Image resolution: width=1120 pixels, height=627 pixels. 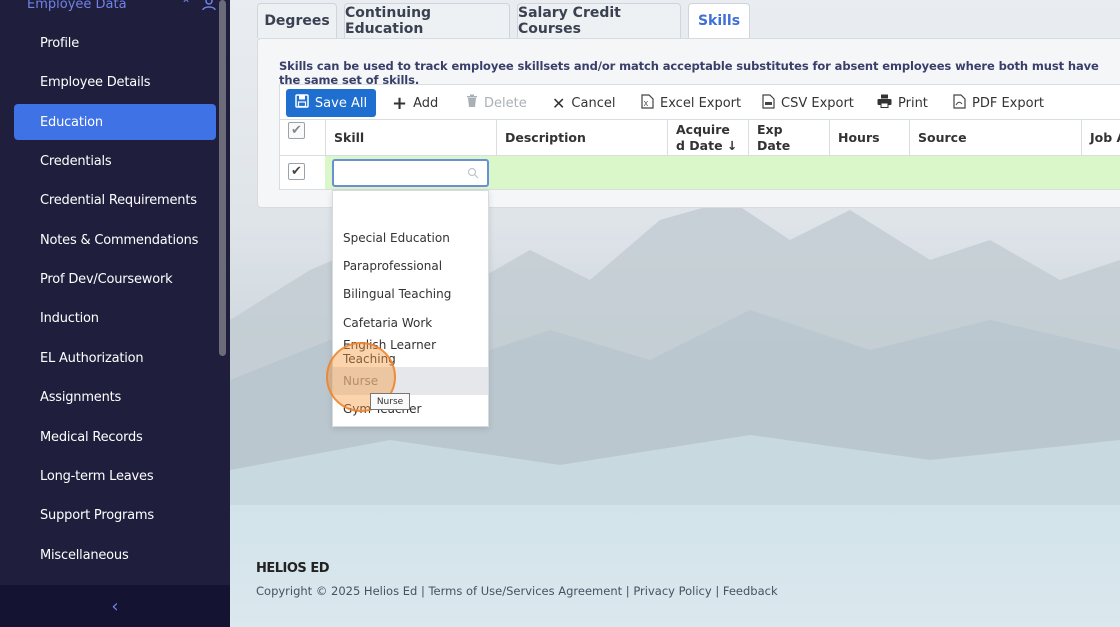 I want to click on close-icon: ✕, so click(x=559, y=103).